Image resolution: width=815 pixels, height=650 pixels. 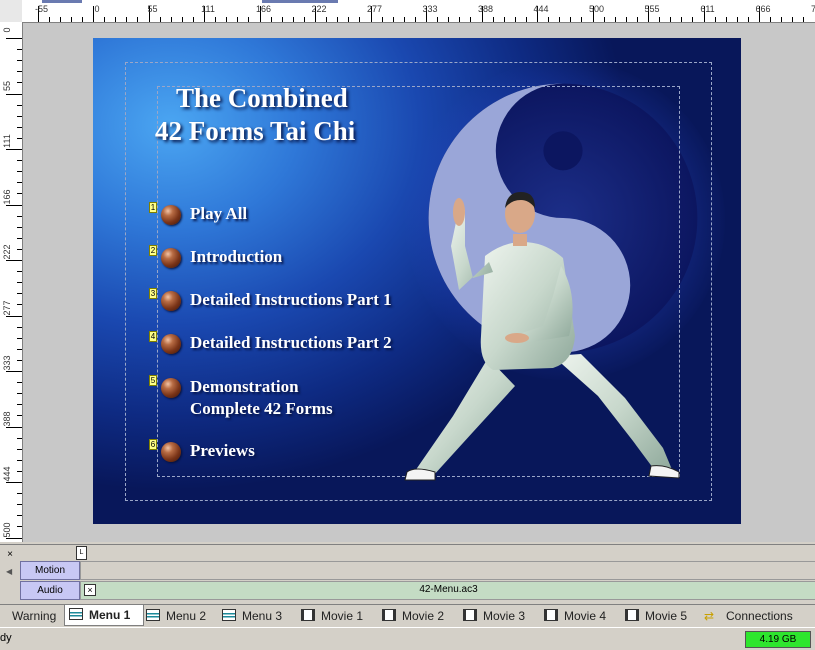 I want to click on tab-label: Movie 4, so click(x=585, y=616).